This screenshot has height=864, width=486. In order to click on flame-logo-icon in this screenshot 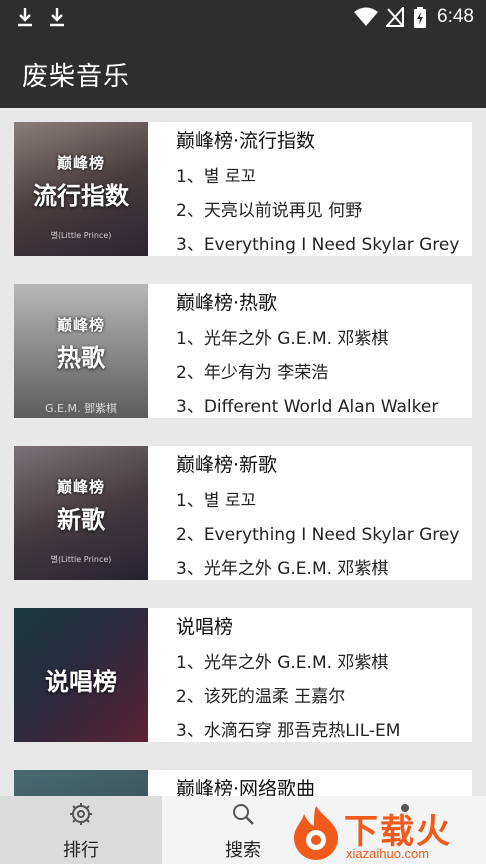, I will do `click(316, 833)`.